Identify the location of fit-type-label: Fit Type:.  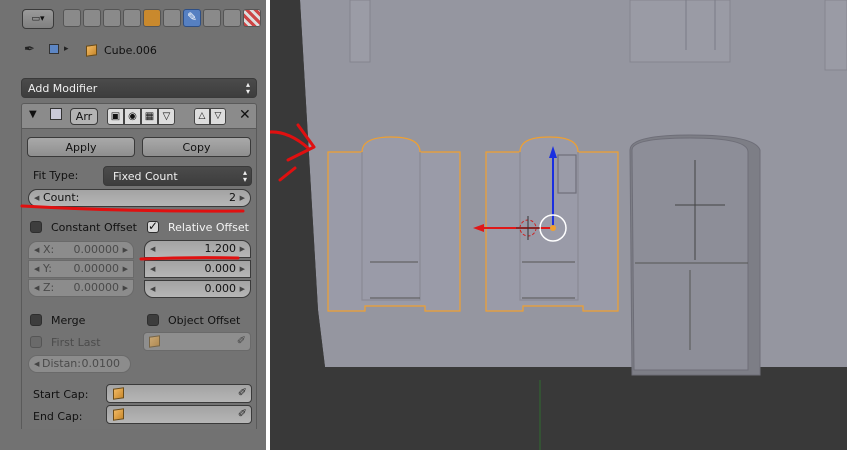
(56, 175).